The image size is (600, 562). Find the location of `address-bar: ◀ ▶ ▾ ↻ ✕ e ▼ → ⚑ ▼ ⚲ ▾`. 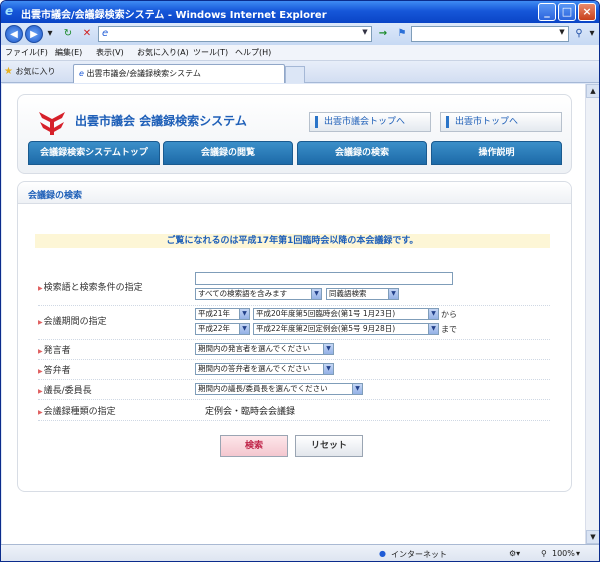

address-bar: ◀ ▶ ▾ ↻ ✕ e ▼ → ⚑ ▼ ⚲ ▾ is located at coordinates (300, 34).